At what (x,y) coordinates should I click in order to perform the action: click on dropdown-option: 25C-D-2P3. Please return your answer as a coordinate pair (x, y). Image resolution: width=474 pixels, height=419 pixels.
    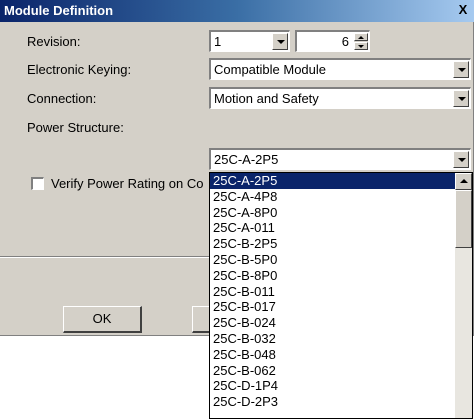
    Looking at the image, I should click on (341, 402).